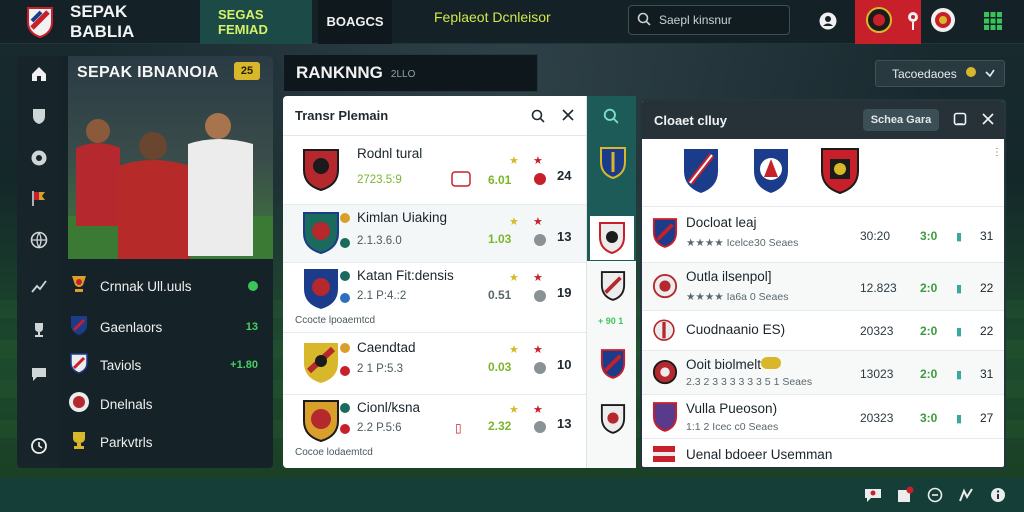 Image resolution: width=1024 pixels, height=512 pixels. What do you see at coordinates (690, 120) in the screenshot?
I see `club-panel-title: Cloaet clluy` at bounding box center [690, 120].